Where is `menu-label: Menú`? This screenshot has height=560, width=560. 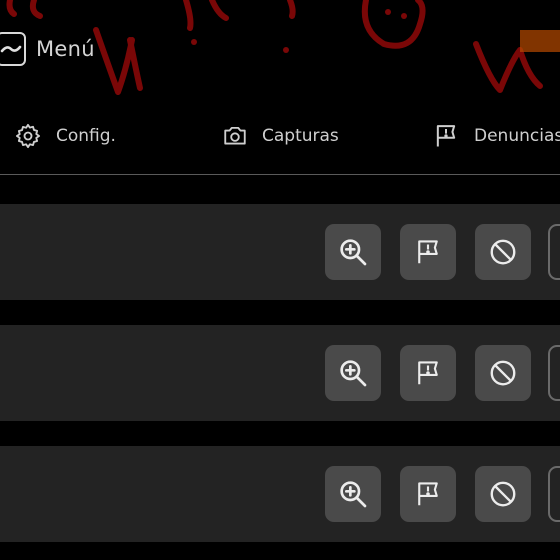 menu-label: Menú is located at coordinates (65, 49).